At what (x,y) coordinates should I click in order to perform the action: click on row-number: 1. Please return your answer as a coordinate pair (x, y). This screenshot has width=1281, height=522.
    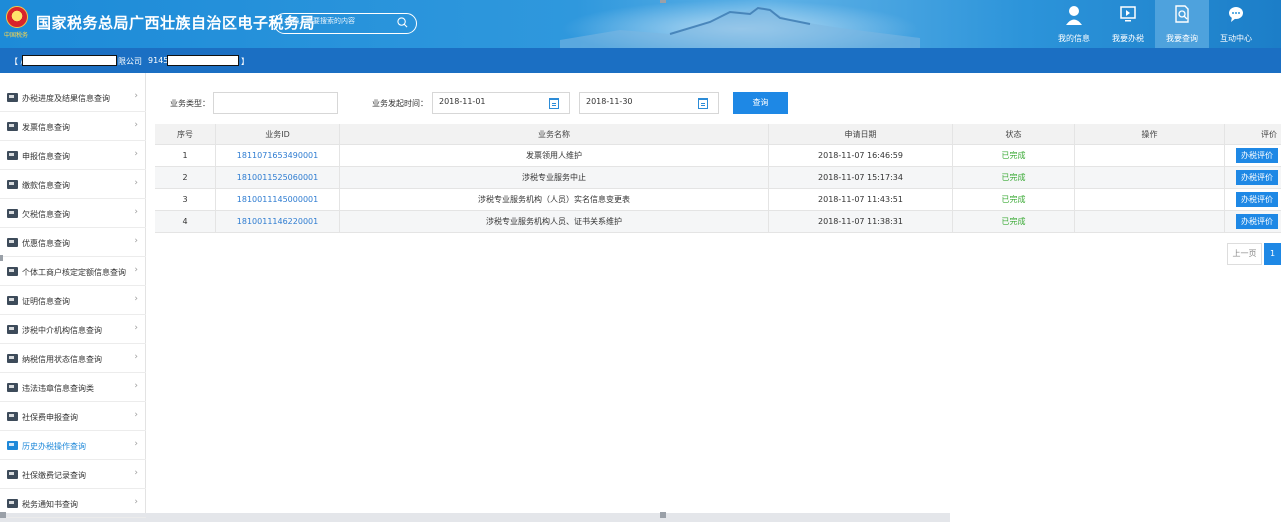
    Looking at the image, I should click on (185, 155).